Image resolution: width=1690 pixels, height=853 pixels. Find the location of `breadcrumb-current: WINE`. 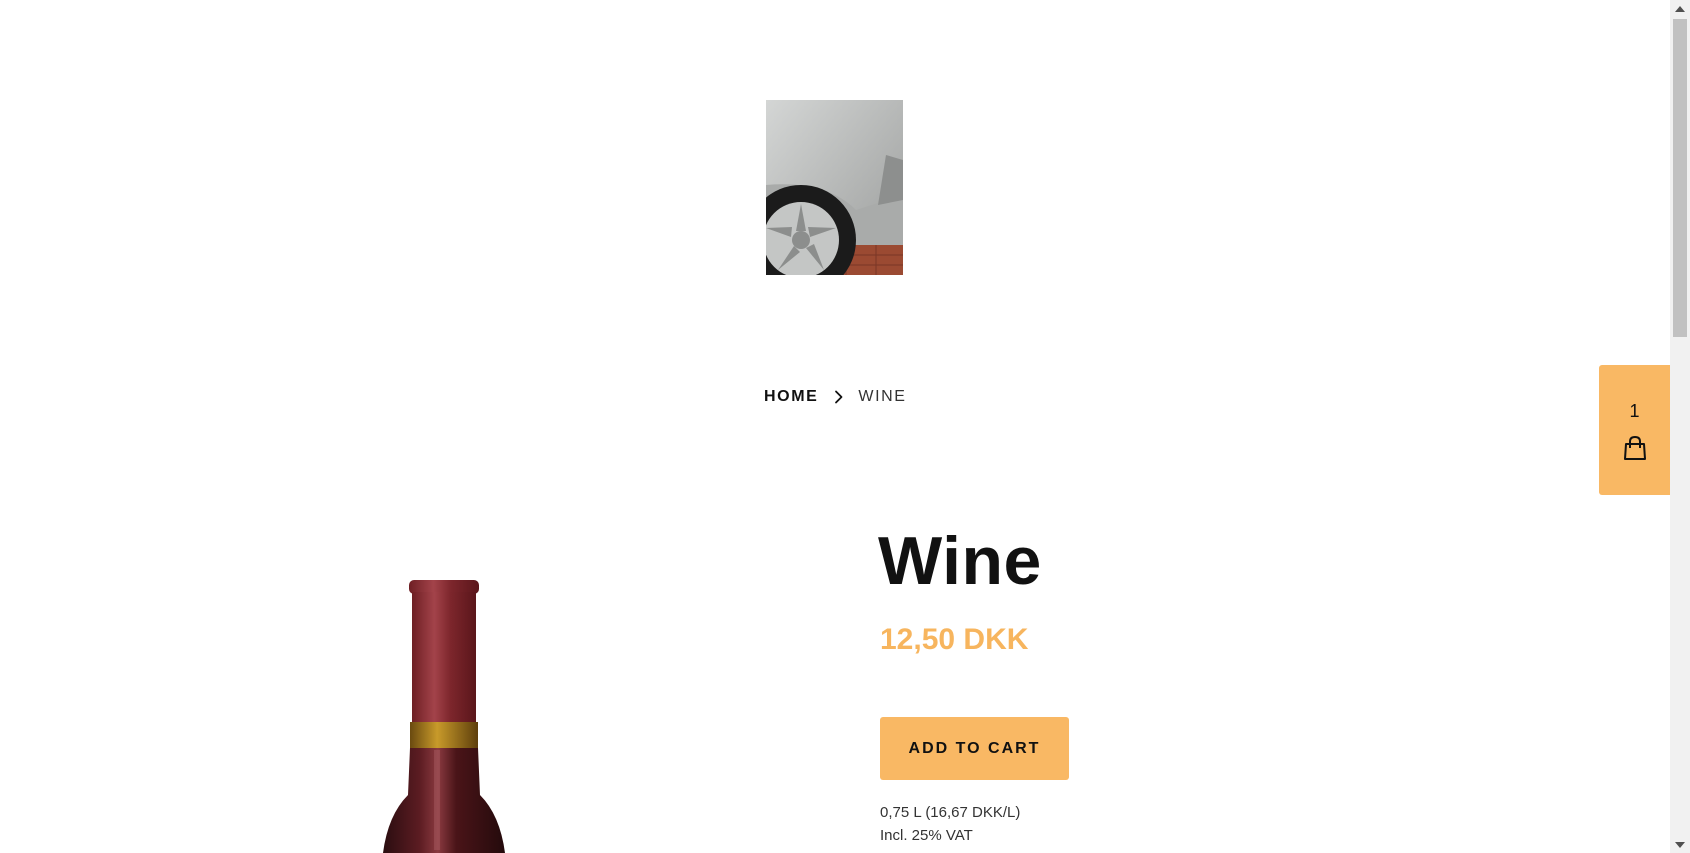

breadcrumb-current: WINE is located at coordinates (882, 396).